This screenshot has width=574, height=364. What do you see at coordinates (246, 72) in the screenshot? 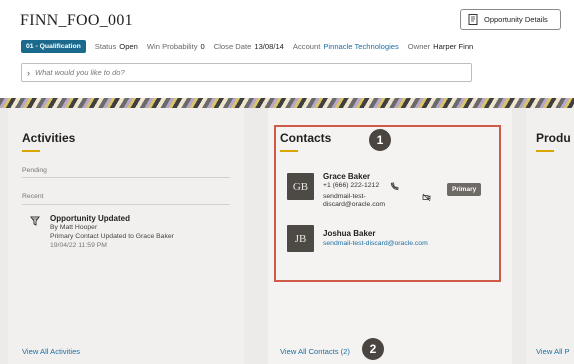
I see `ask-input: › What would you like to do?` at bounding box center [246, 72].